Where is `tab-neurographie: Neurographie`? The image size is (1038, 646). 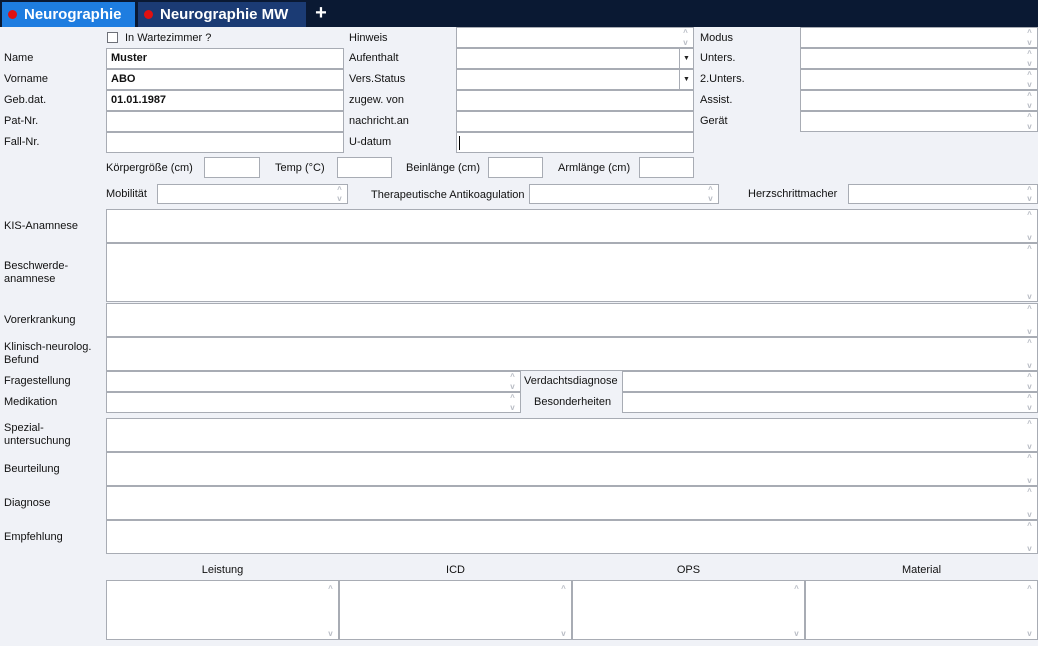
tab-neurographie: Neurographie is located at coordinates (68, 14).